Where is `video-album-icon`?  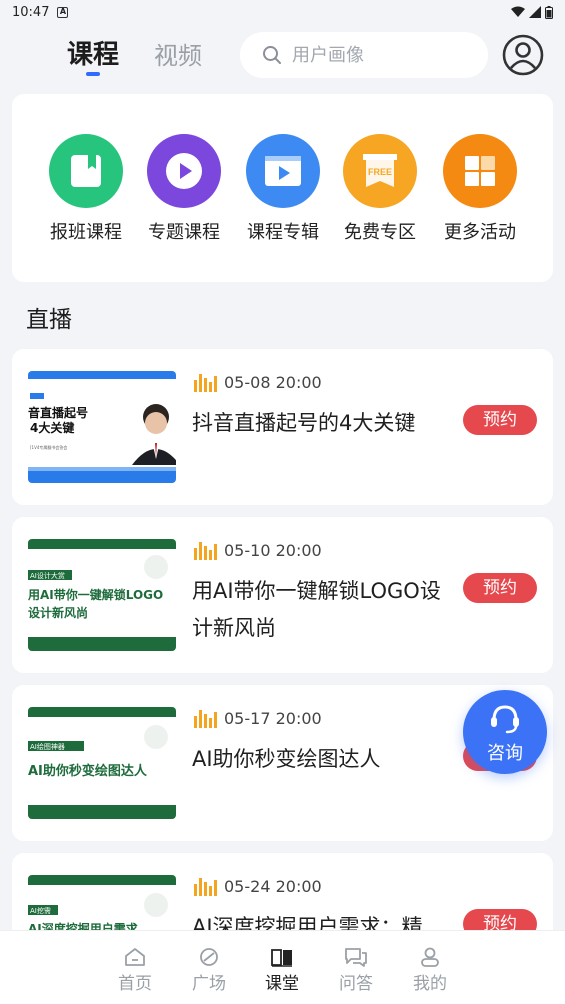
video-album-icon is located at coordinates (283, 171).